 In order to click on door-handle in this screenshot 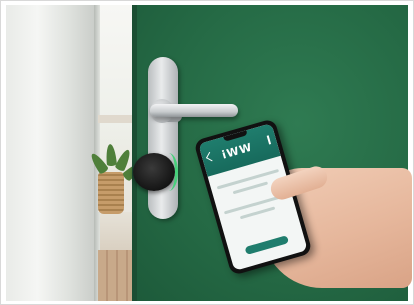, I will do `click(194, 110)`.